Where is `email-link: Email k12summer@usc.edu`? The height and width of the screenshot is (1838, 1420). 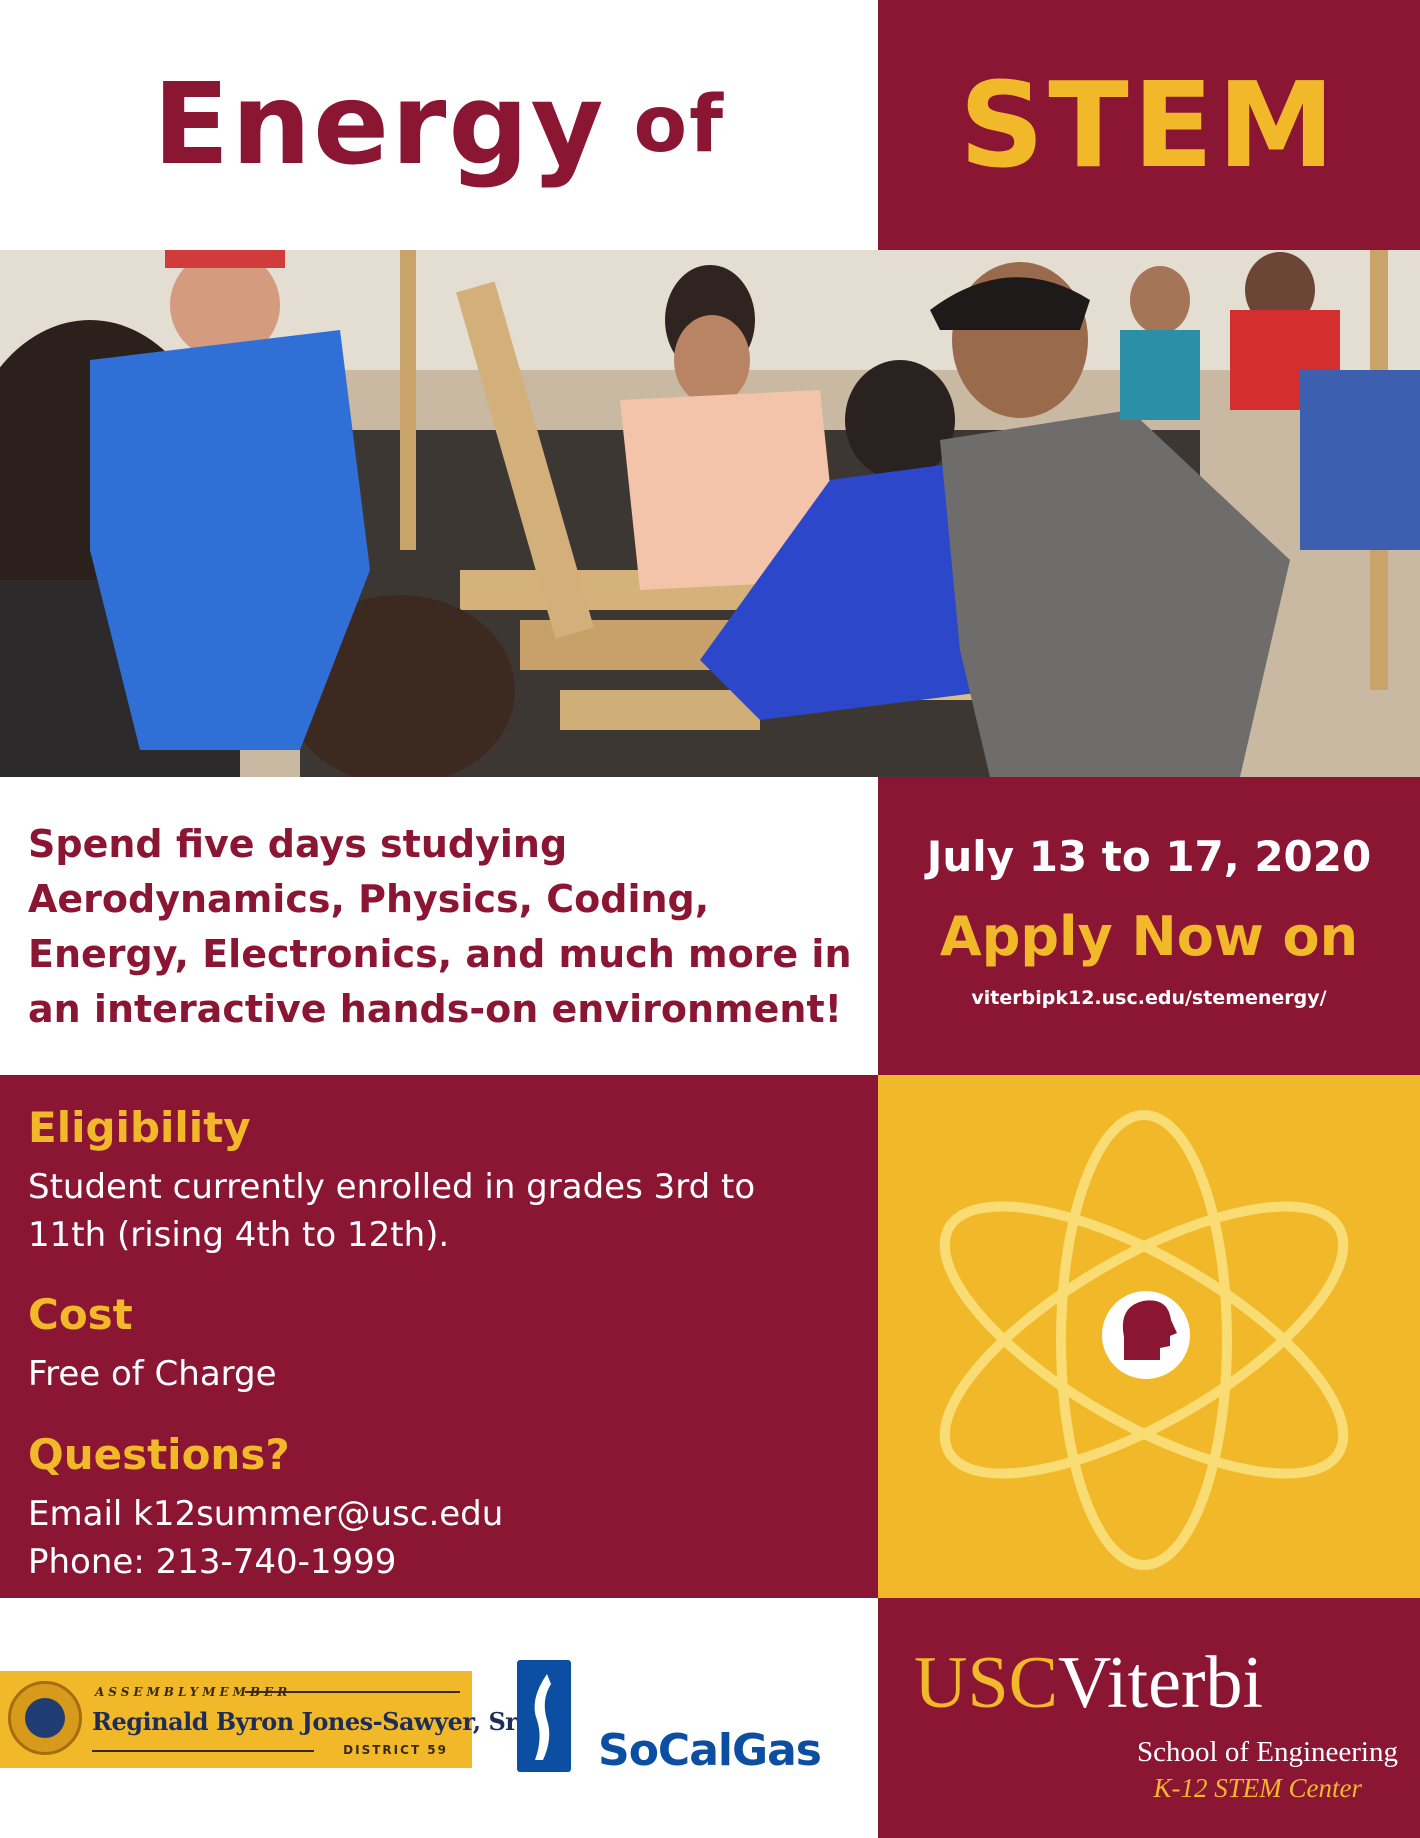
email-link: Email k12summer@usc.edu is located at coordinates (438, 1514).